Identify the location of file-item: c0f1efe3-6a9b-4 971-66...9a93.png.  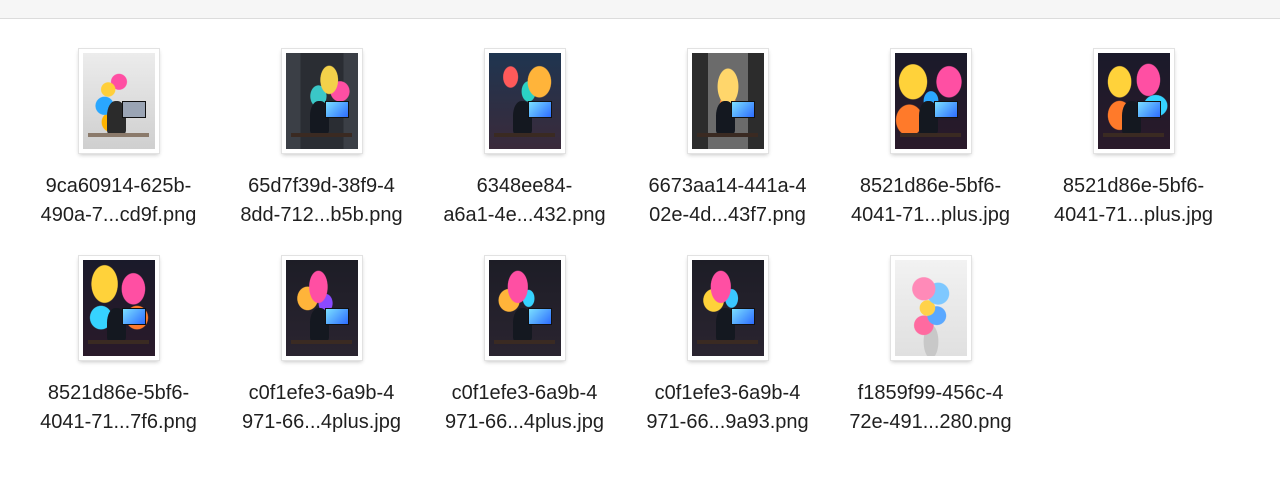
(727, 351).